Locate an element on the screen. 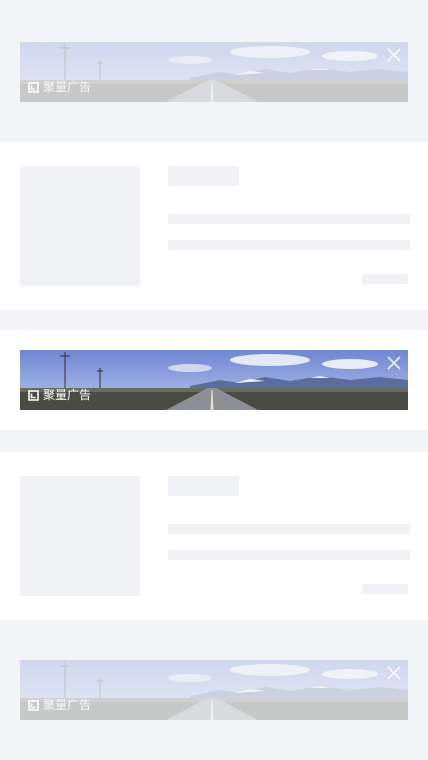 The width and height of the screenshot is (428, 760). ad-banner-2: 聚量广告 is located at coordinates (214, 380).